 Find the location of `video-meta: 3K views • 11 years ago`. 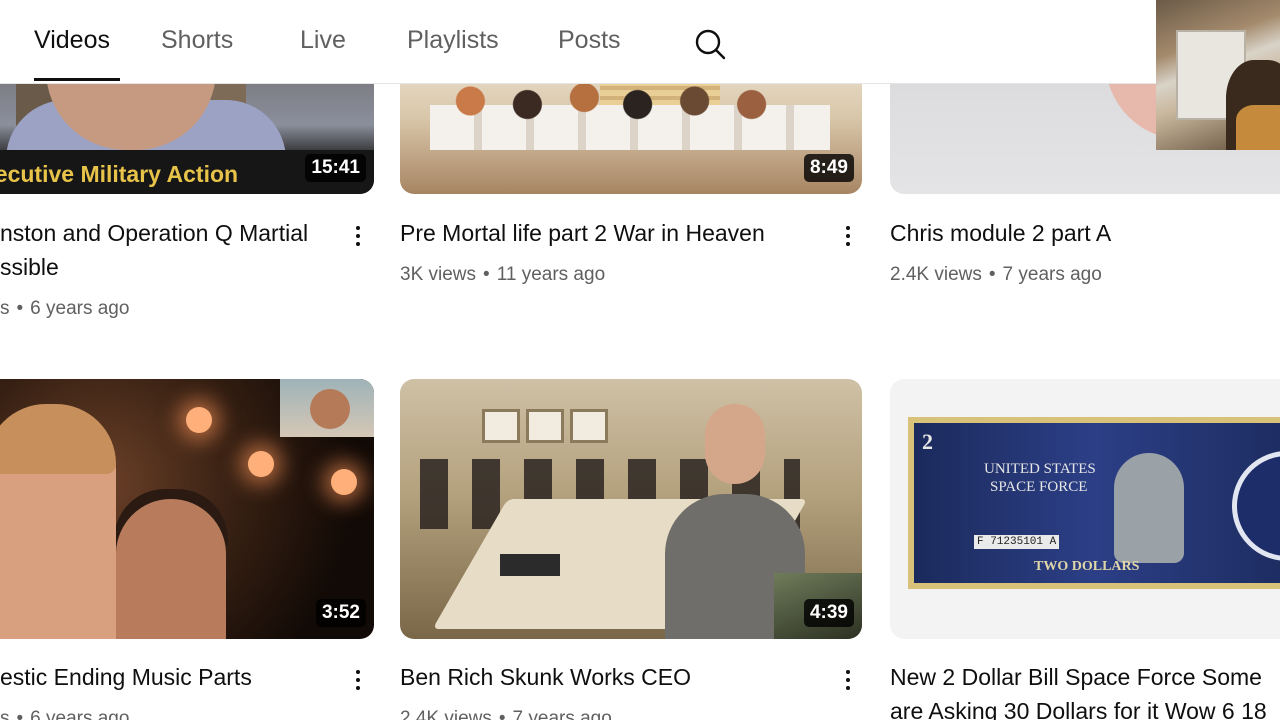

video-meta: 3K views • 11 years ago is located at coordinates (503, 274).